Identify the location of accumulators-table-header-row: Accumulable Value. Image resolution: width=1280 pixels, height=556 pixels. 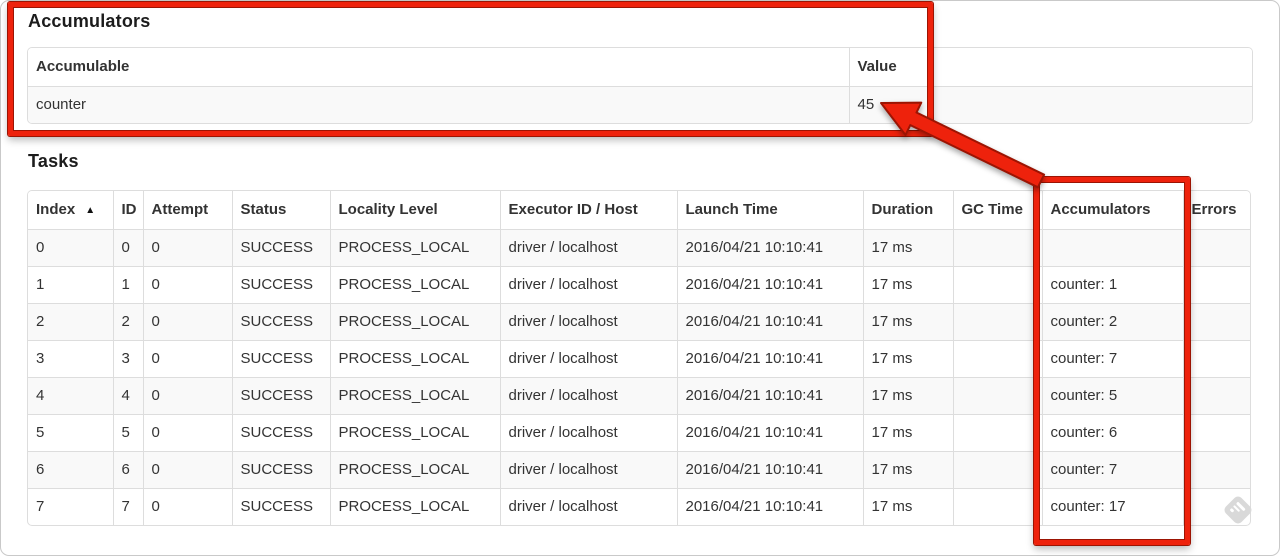
(640, 67).